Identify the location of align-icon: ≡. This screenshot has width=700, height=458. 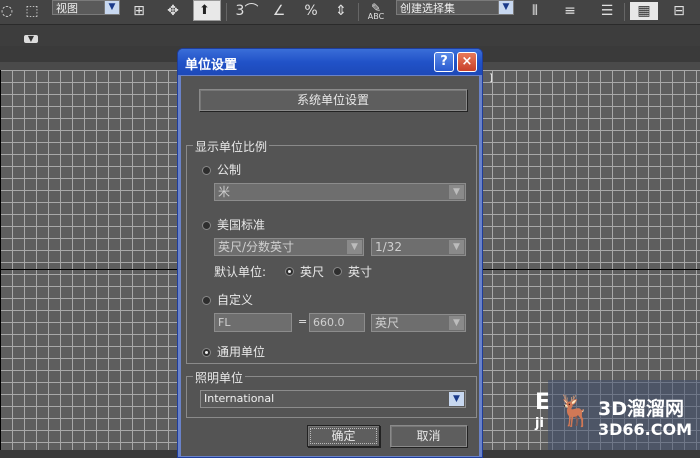
(570, 11).